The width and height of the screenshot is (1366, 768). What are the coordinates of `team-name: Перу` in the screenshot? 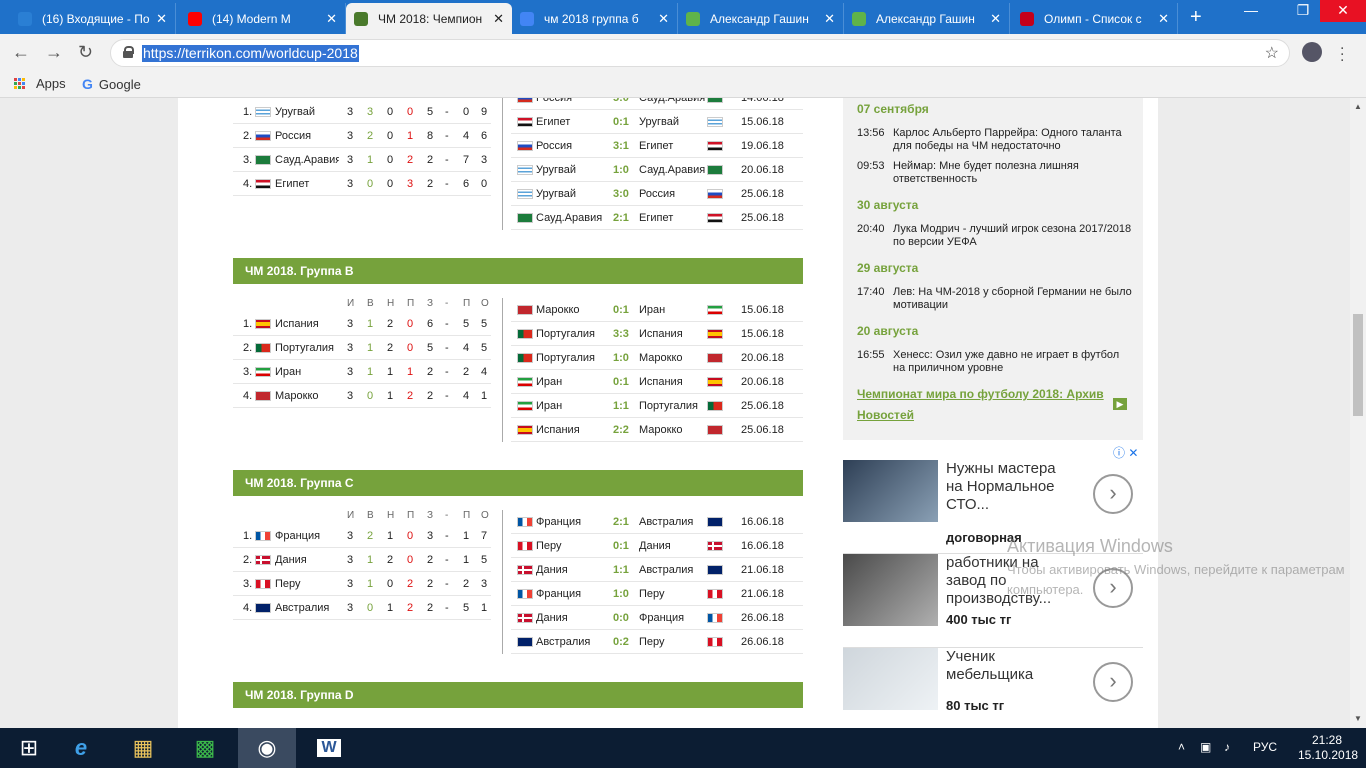 It's located at (307, 584).